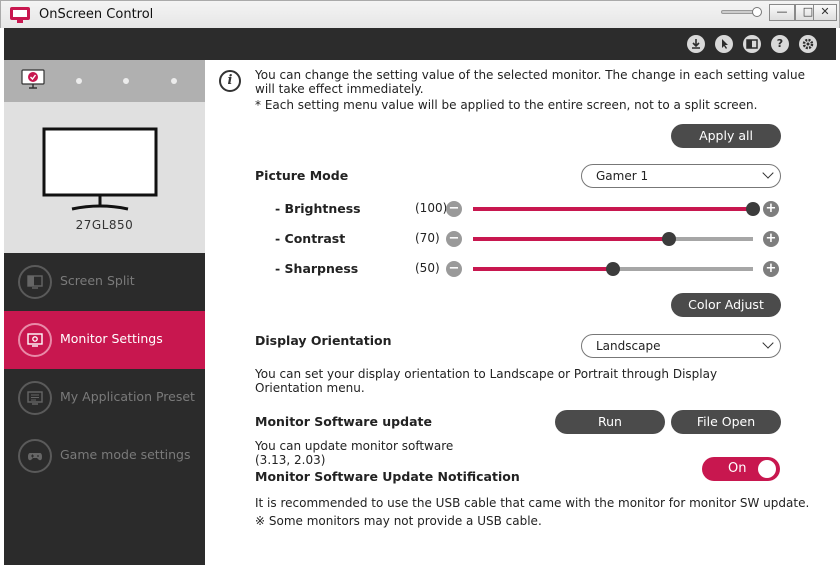  I want to click on nav-game-mode-settings: Game mode settings, so click(104, 456).